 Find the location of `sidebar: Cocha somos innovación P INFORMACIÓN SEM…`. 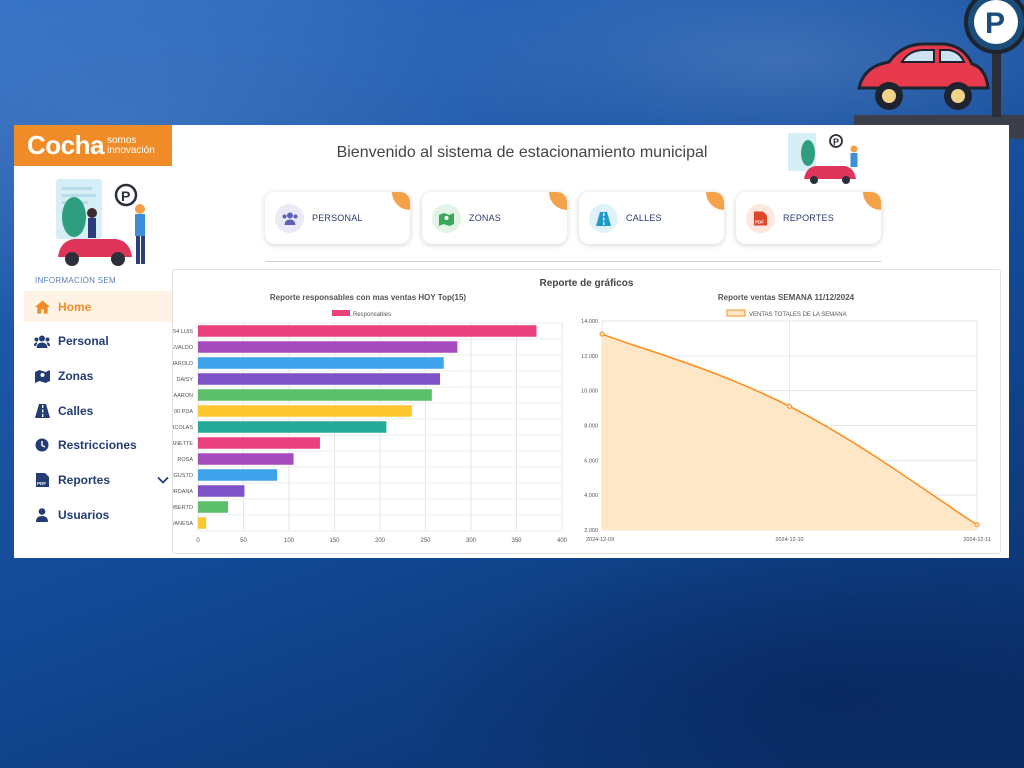

sidebar: Cocha somos innovación P INFORMACIÓN SEM… is located at coordinates (93, 341).